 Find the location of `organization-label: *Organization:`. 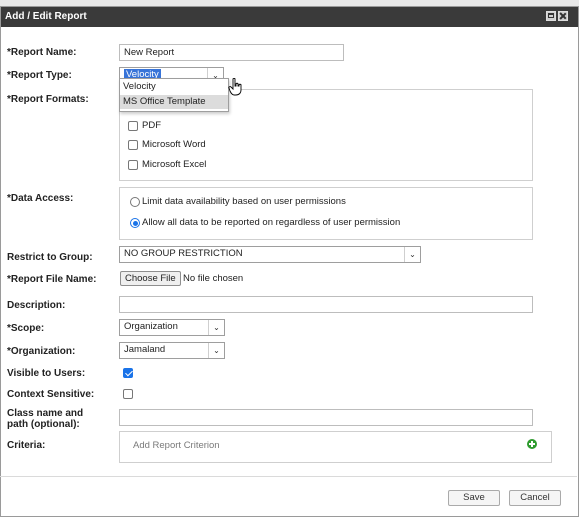

organization-label: *Organization: is located at coordinates (41, 351).